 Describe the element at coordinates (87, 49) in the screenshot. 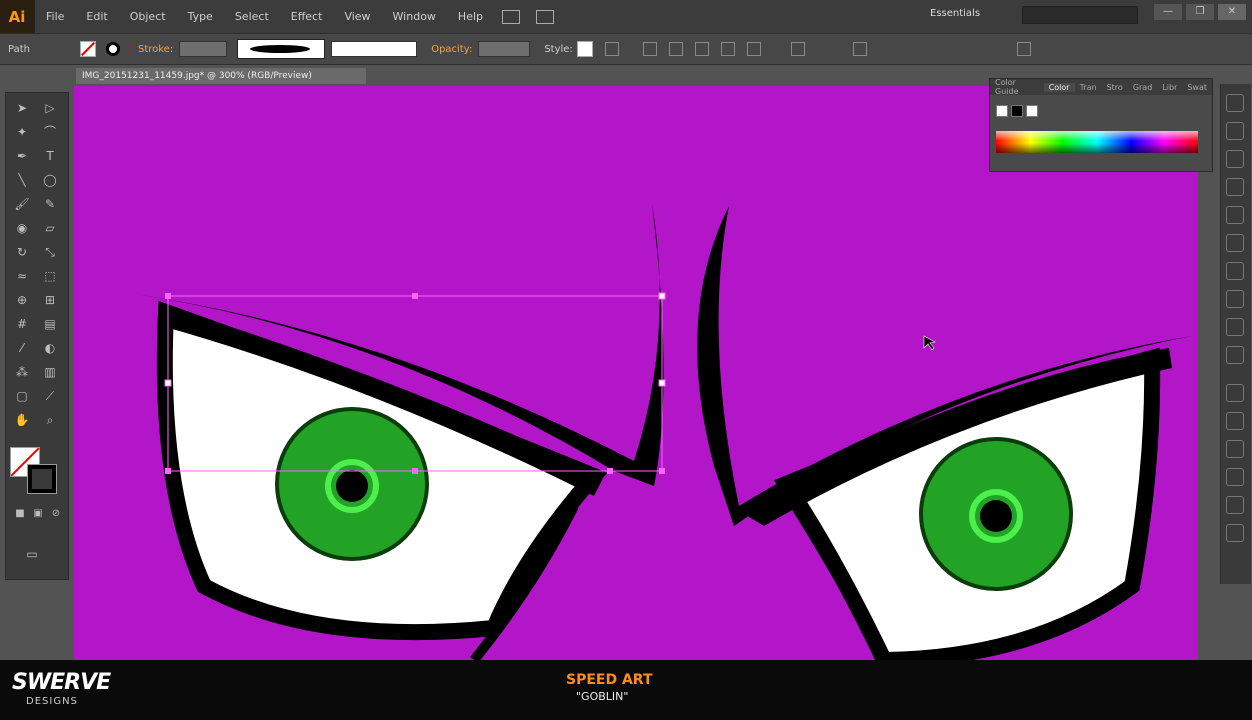

I see `fill-swatch` at that location.